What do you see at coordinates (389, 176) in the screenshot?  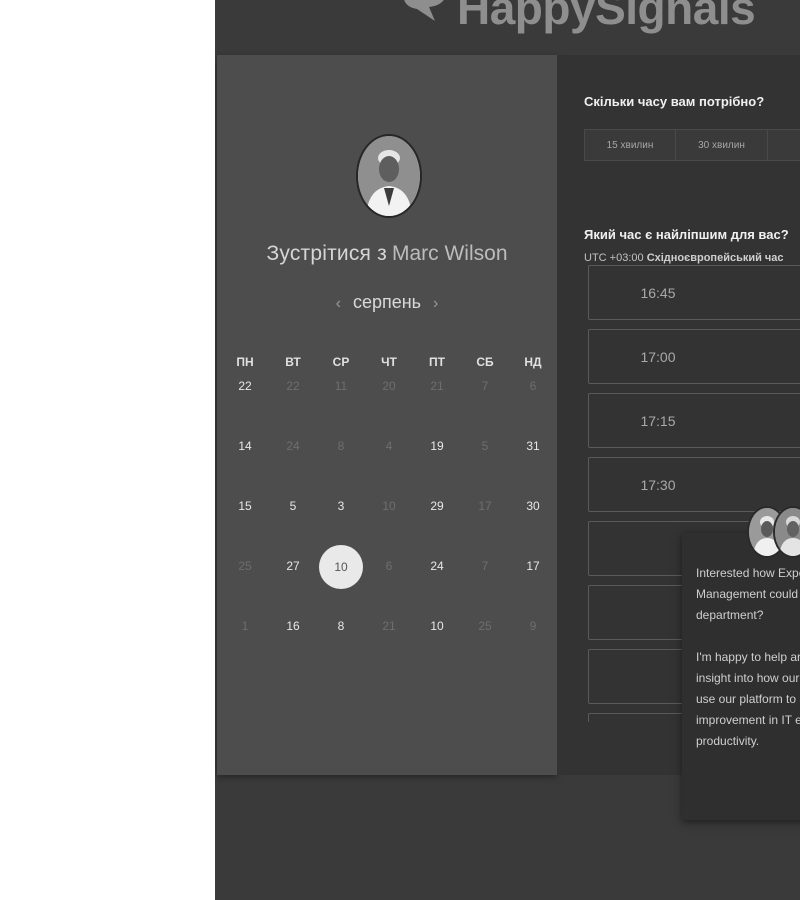 I see `host-avatar` at bounding box center [389, 176].